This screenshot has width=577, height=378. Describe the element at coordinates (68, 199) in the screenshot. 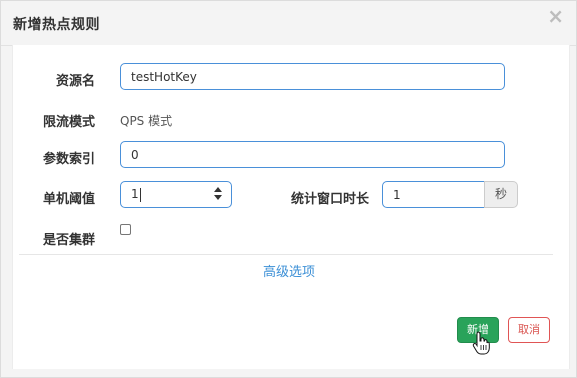

I see `threshold-label: 单机阈值` at that location.